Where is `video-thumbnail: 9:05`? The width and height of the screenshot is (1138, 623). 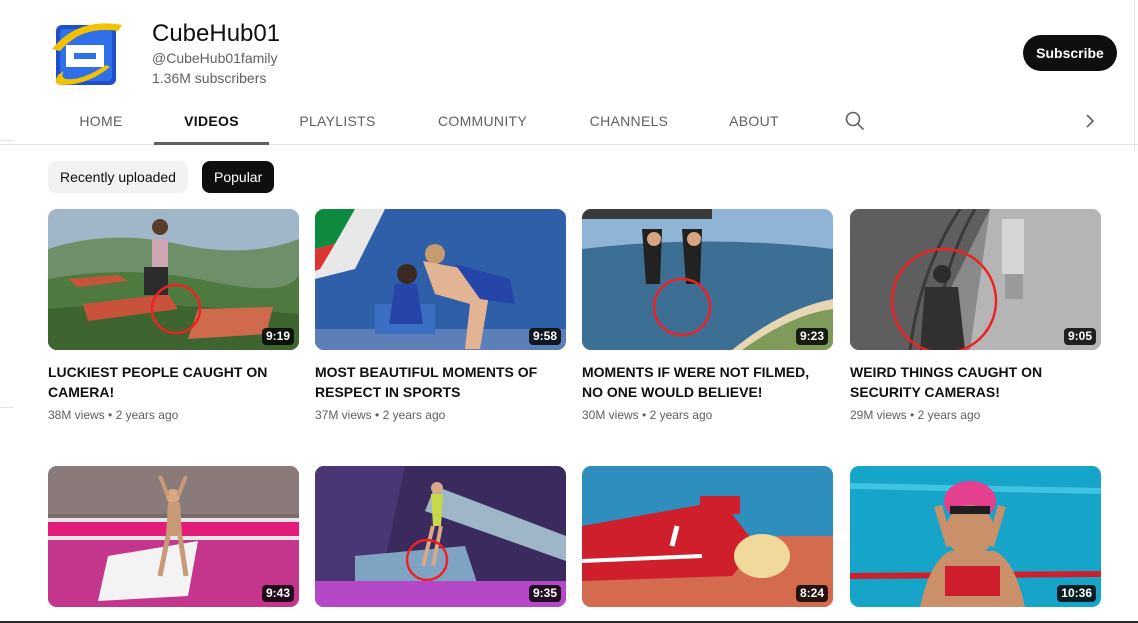 video-thumbnail: 9:05 is located at coordinates (975, 279).